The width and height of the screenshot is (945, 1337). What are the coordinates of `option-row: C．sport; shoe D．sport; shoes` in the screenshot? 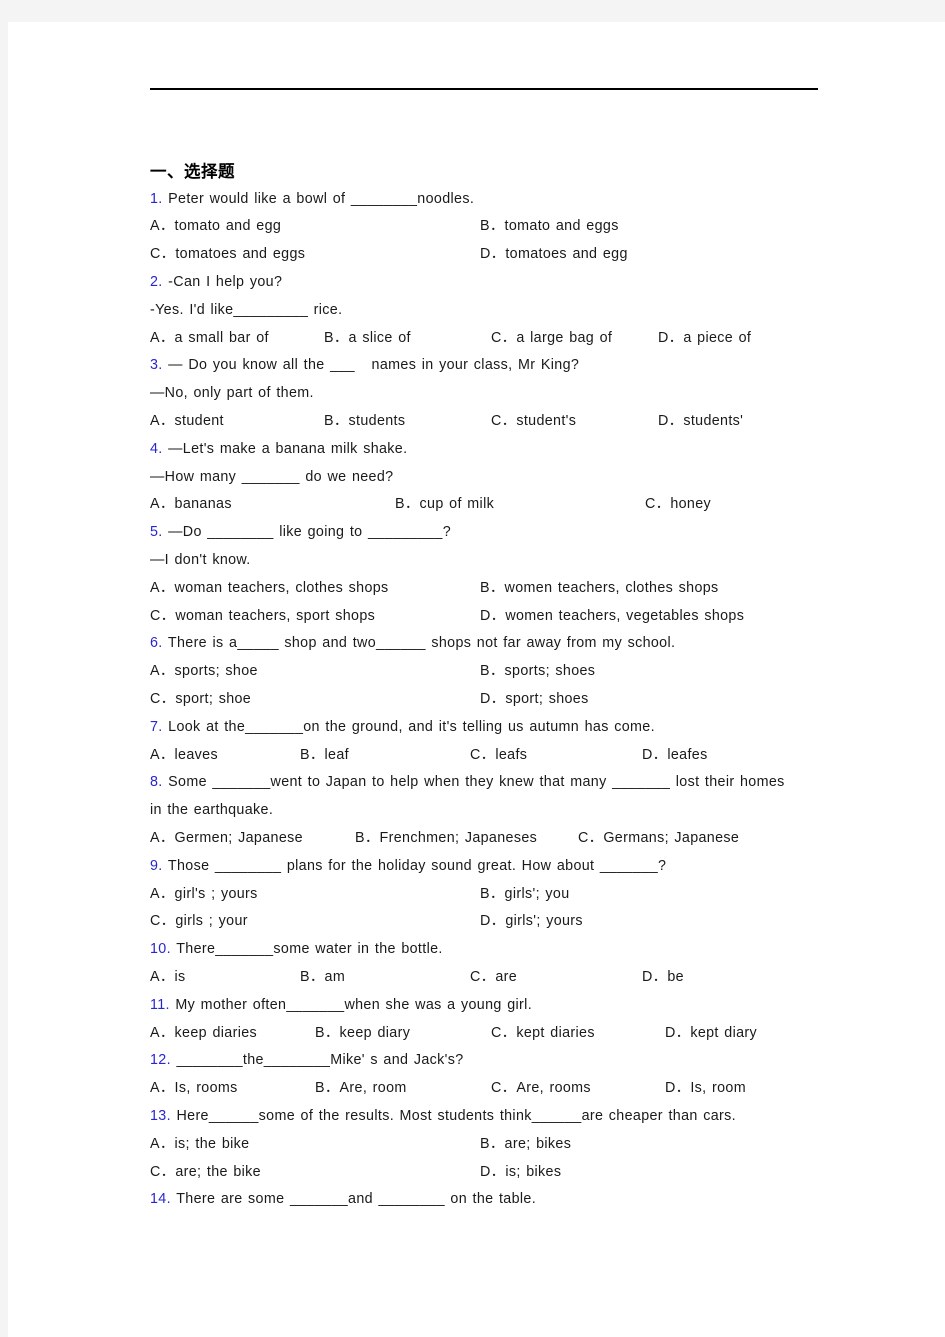 It's located at (545, 699).